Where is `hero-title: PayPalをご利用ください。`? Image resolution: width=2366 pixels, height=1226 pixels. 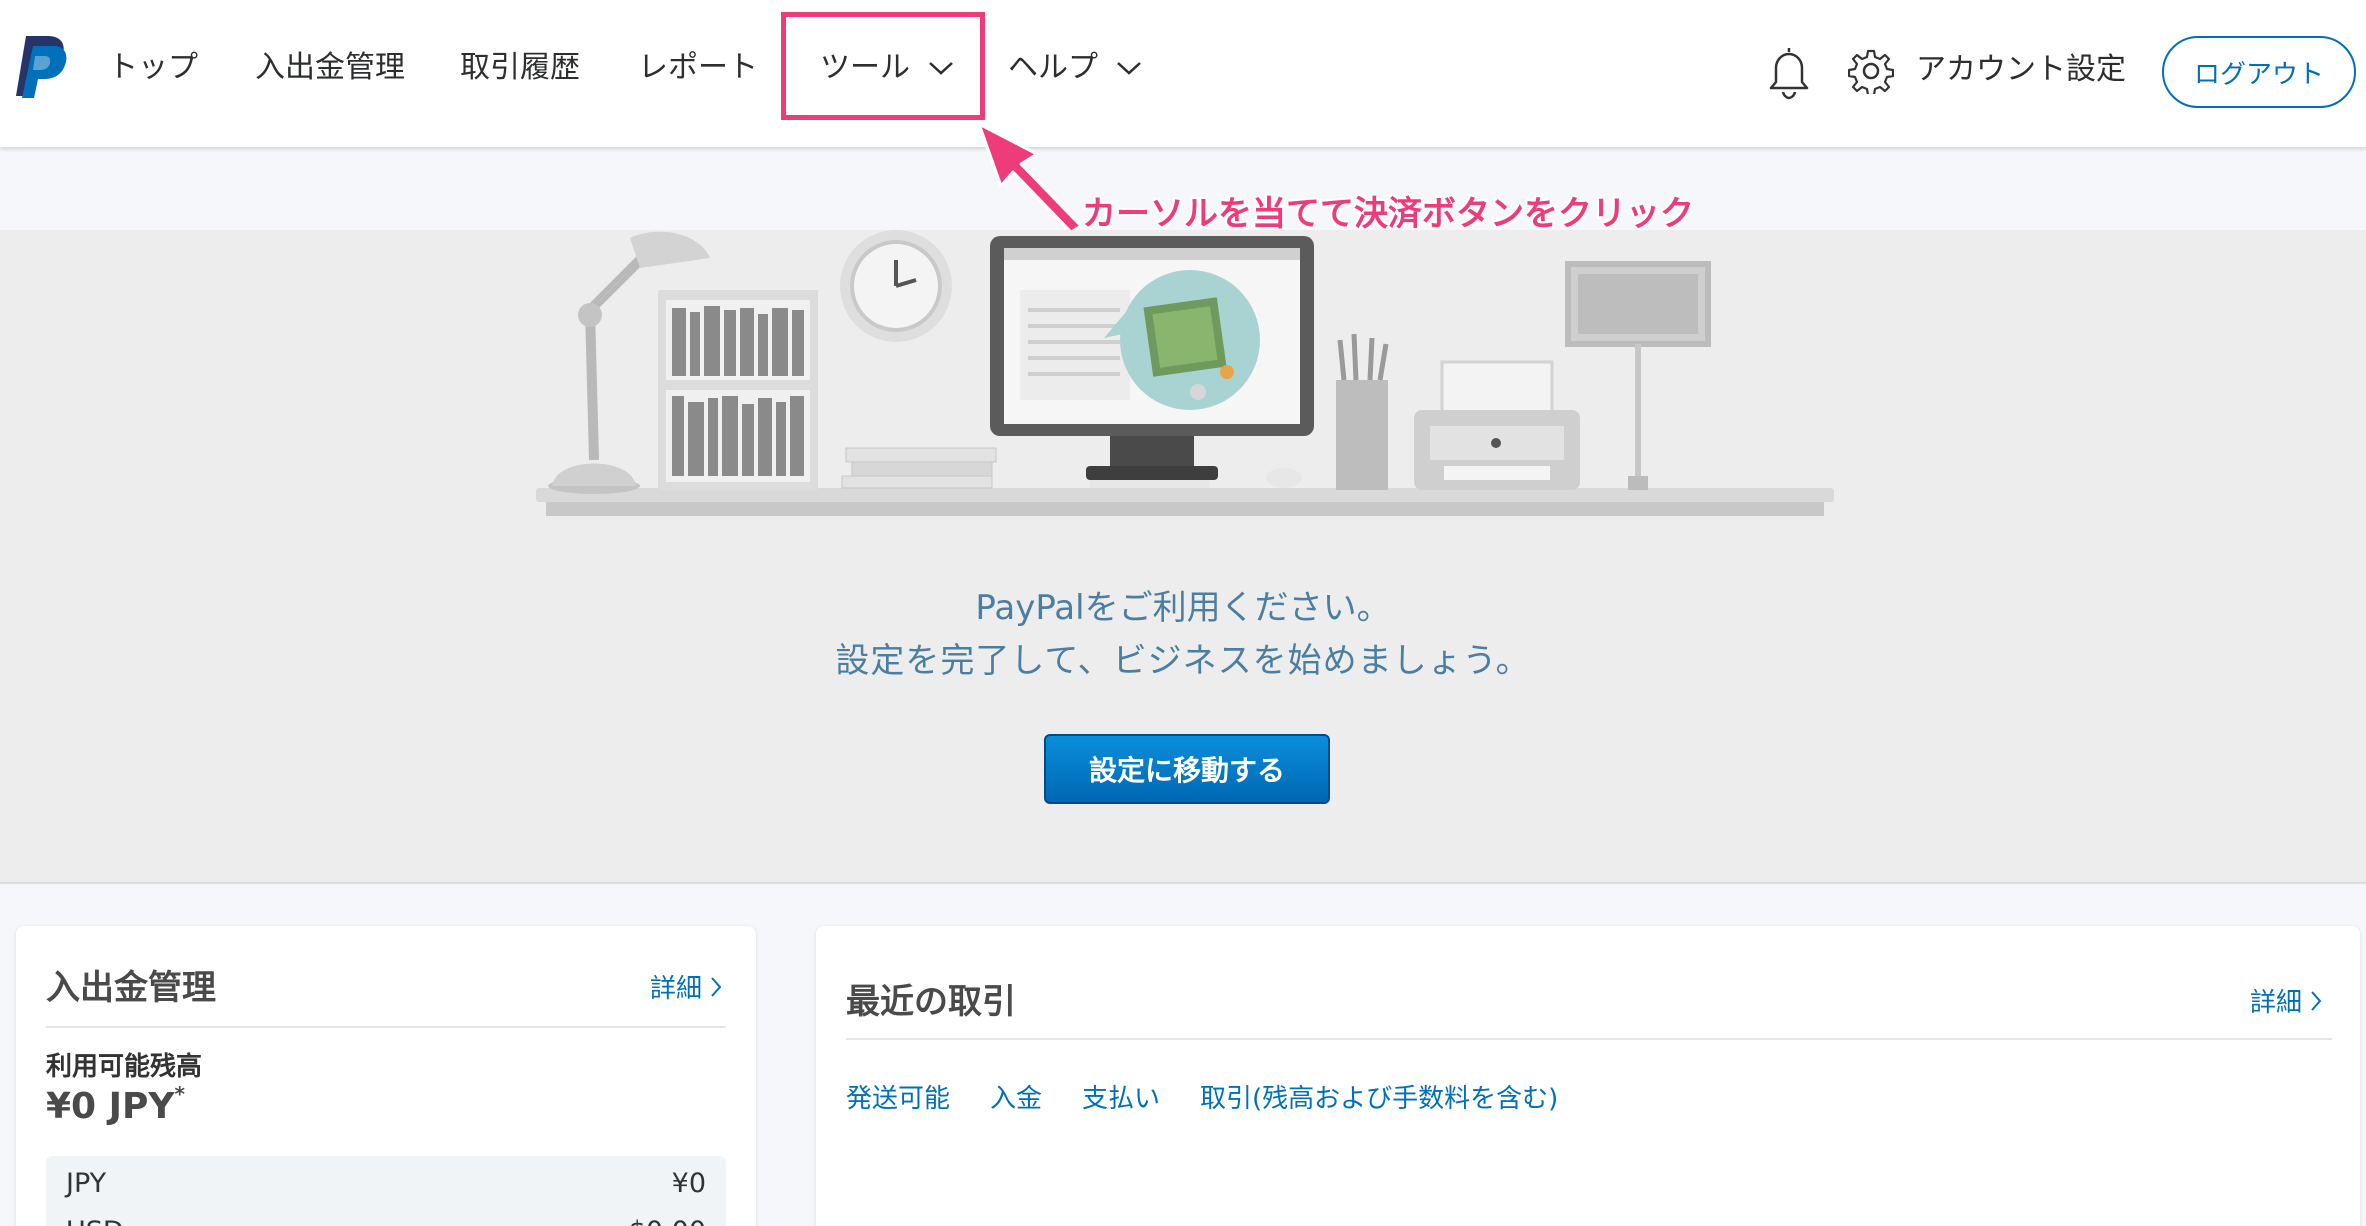
hero-title: PayPalをご利用ください。 is located at coordinates (1183, 608).